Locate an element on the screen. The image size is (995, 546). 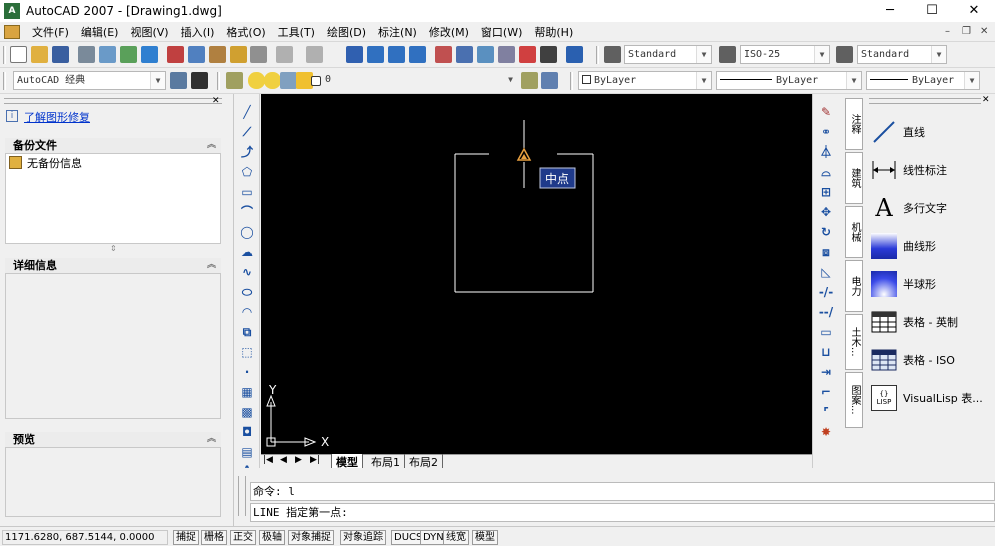
palette-item-hemisphere: 半球形 is located at coordinates (903, 284).